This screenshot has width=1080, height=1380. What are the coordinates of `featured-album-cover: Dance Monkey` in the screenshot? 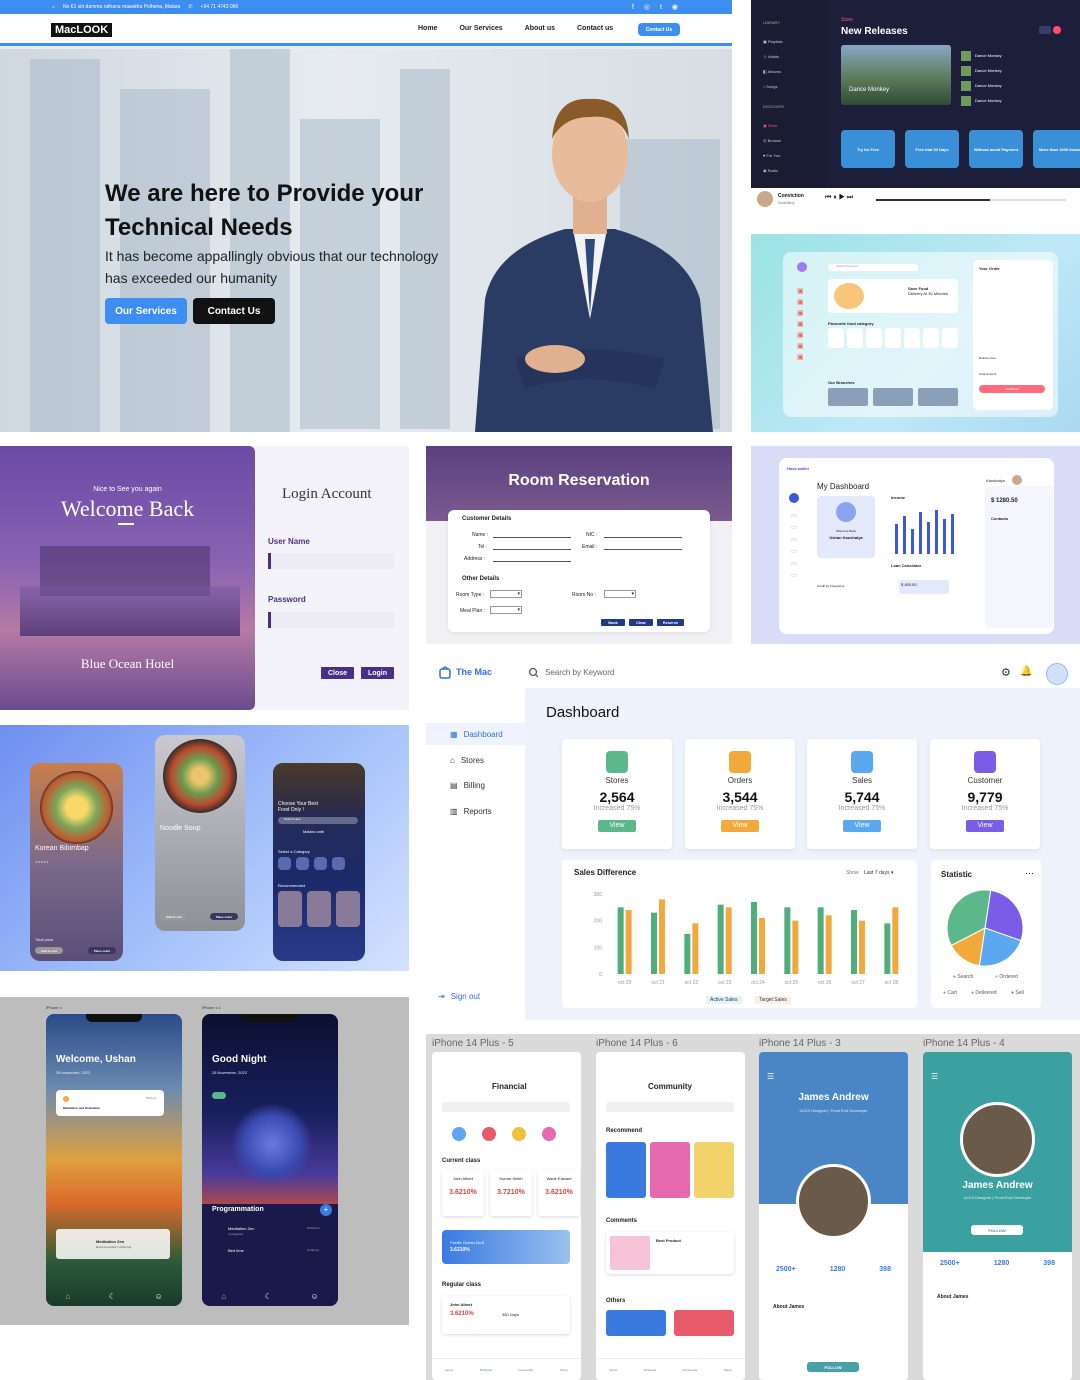 It's located at (896, 75).